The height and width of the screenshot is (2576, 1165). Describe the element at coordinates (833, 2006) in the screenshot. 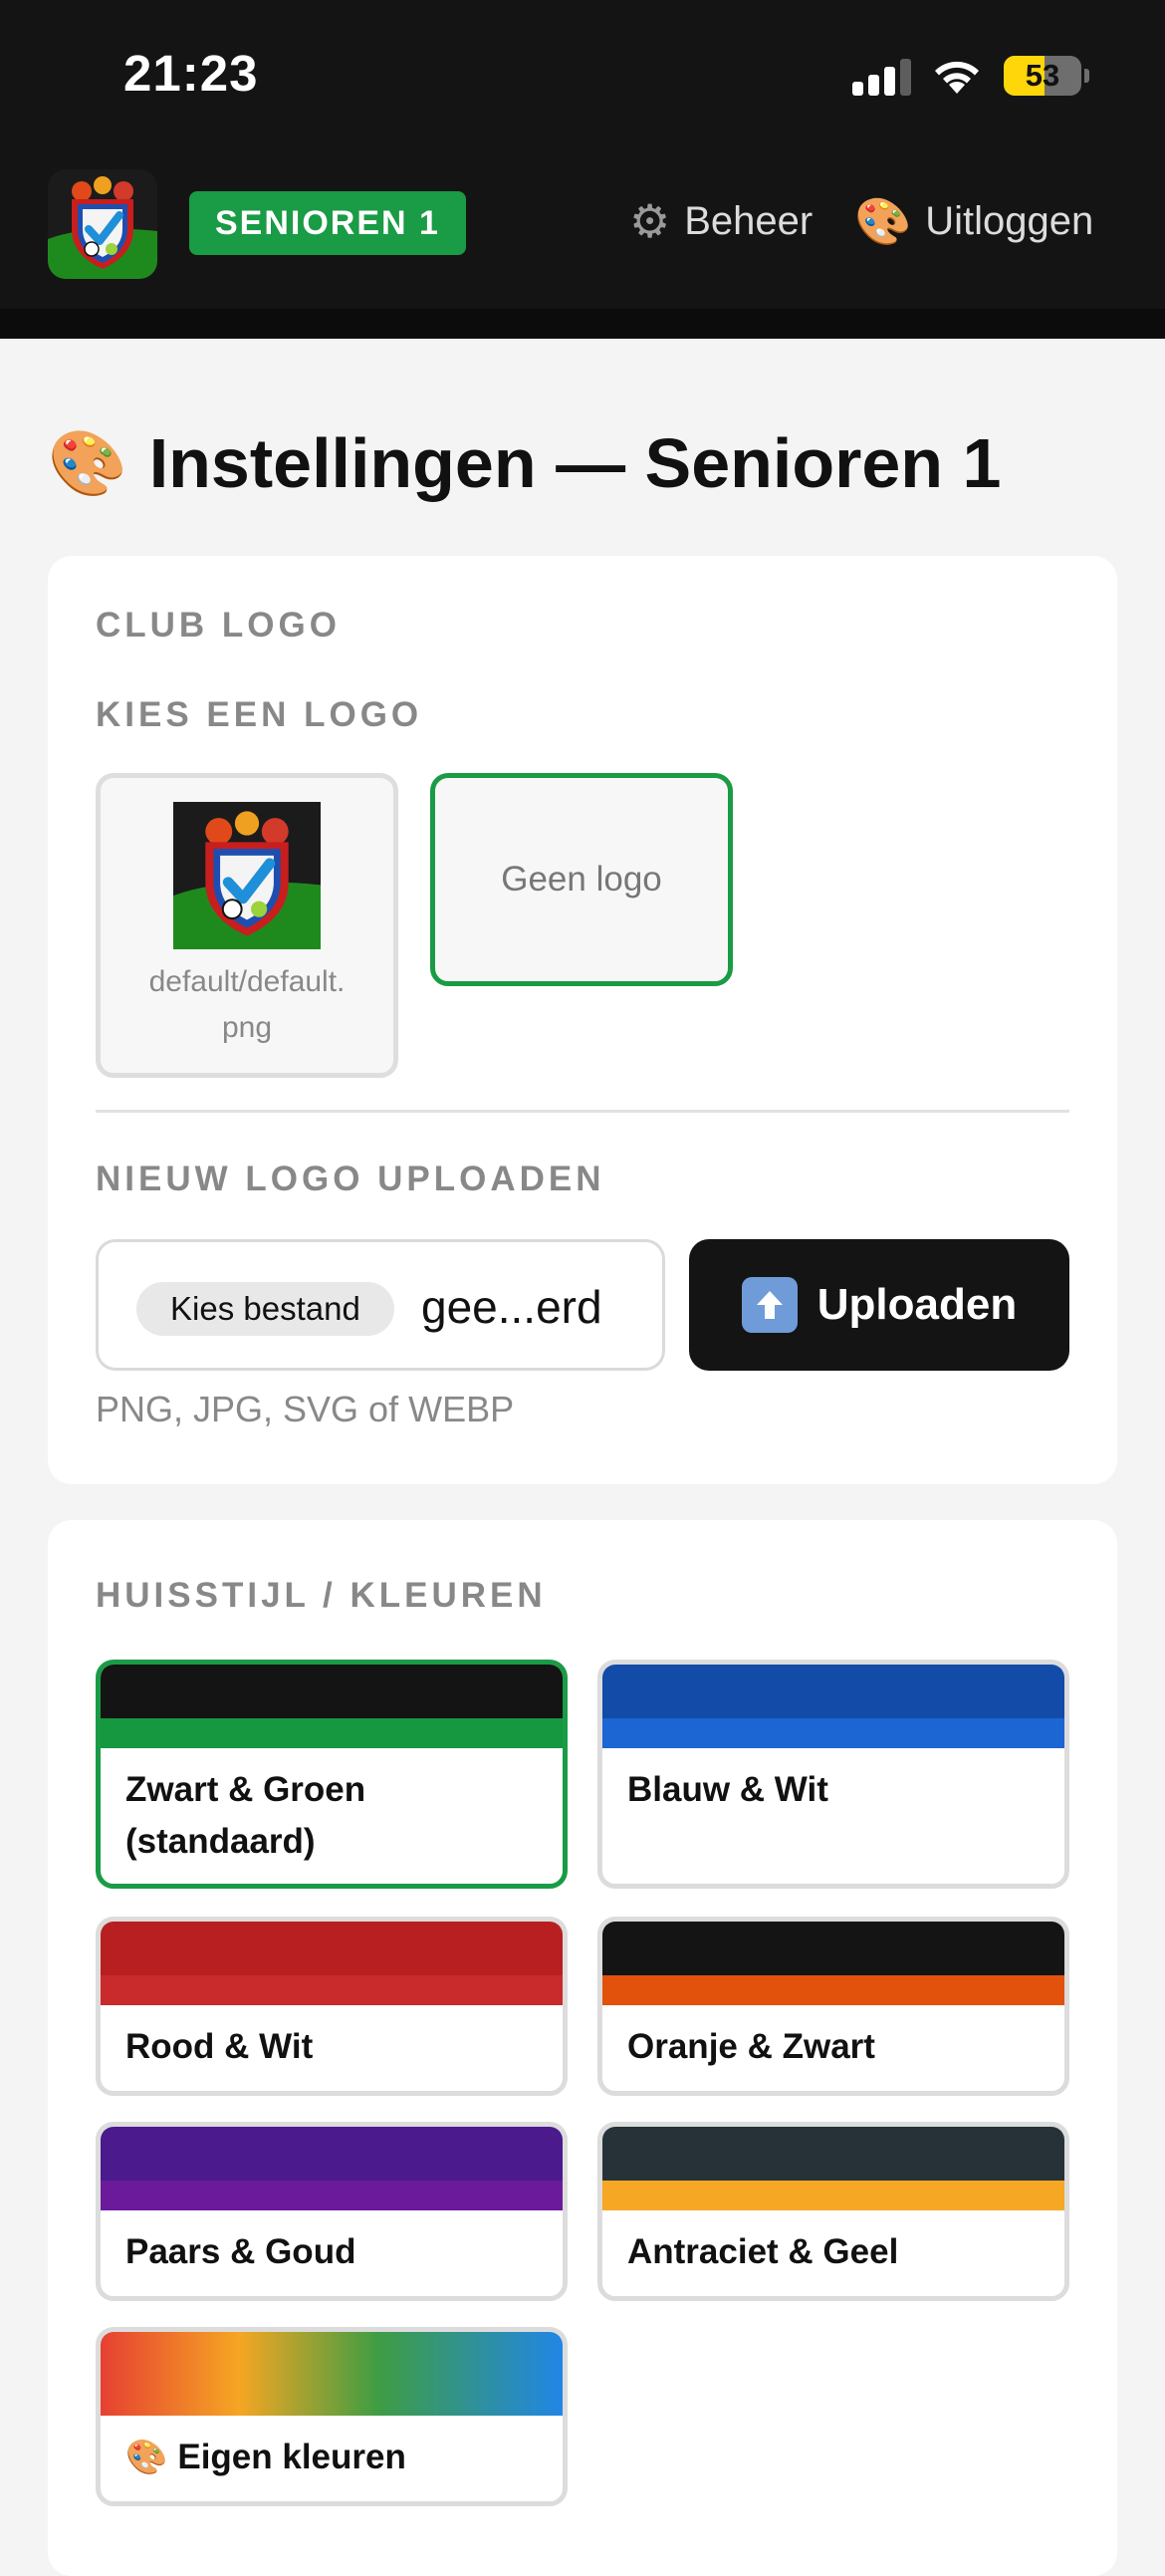

I see `scheme-option-orange-black: Oranje & Zwart` at that location.